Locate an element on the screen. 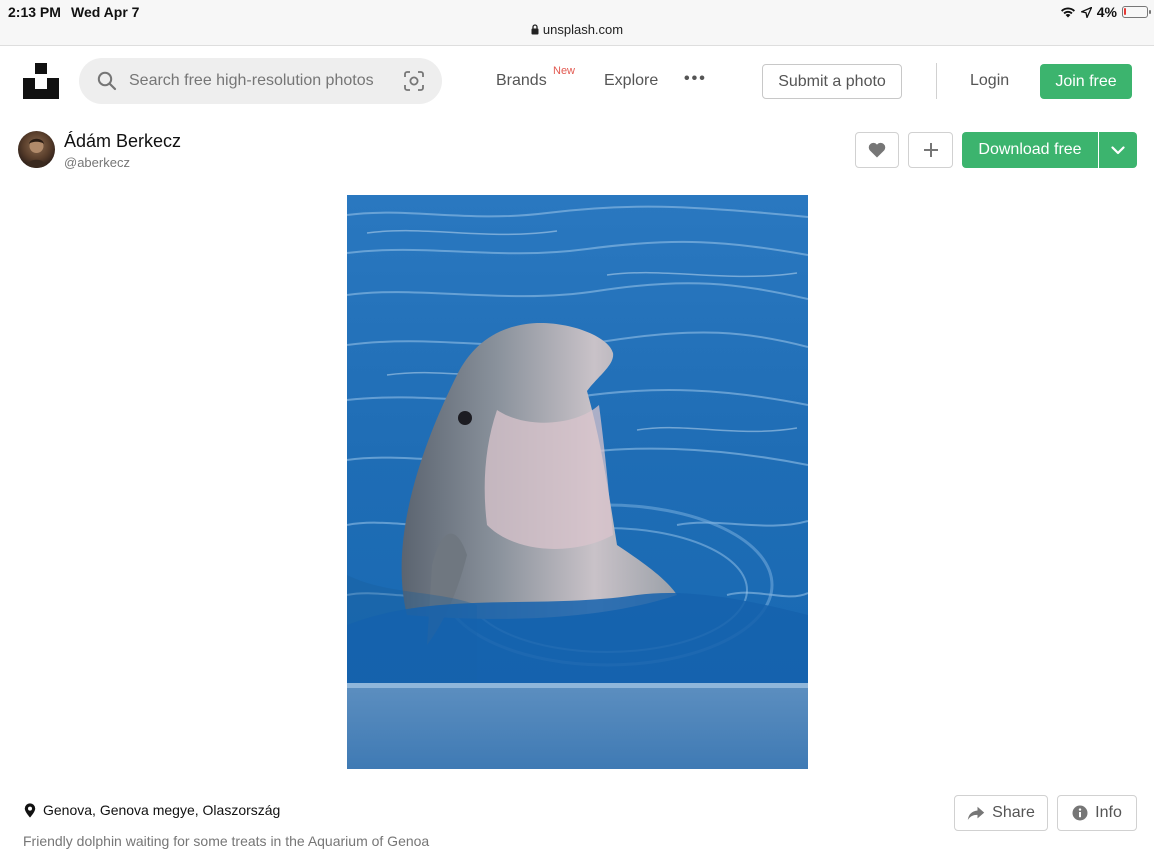  avatar is located at coordinates (36, 149).